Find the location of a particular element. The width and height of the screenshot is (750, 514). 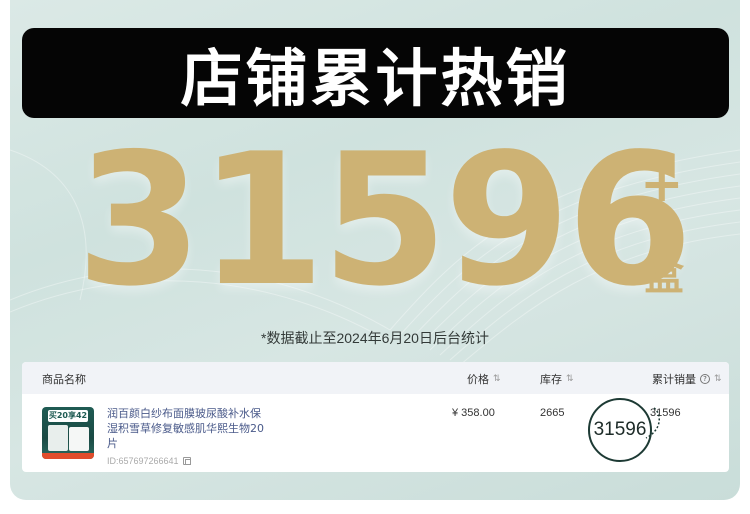

header-stock-label: 库存 is located at coordinates (551, 379).